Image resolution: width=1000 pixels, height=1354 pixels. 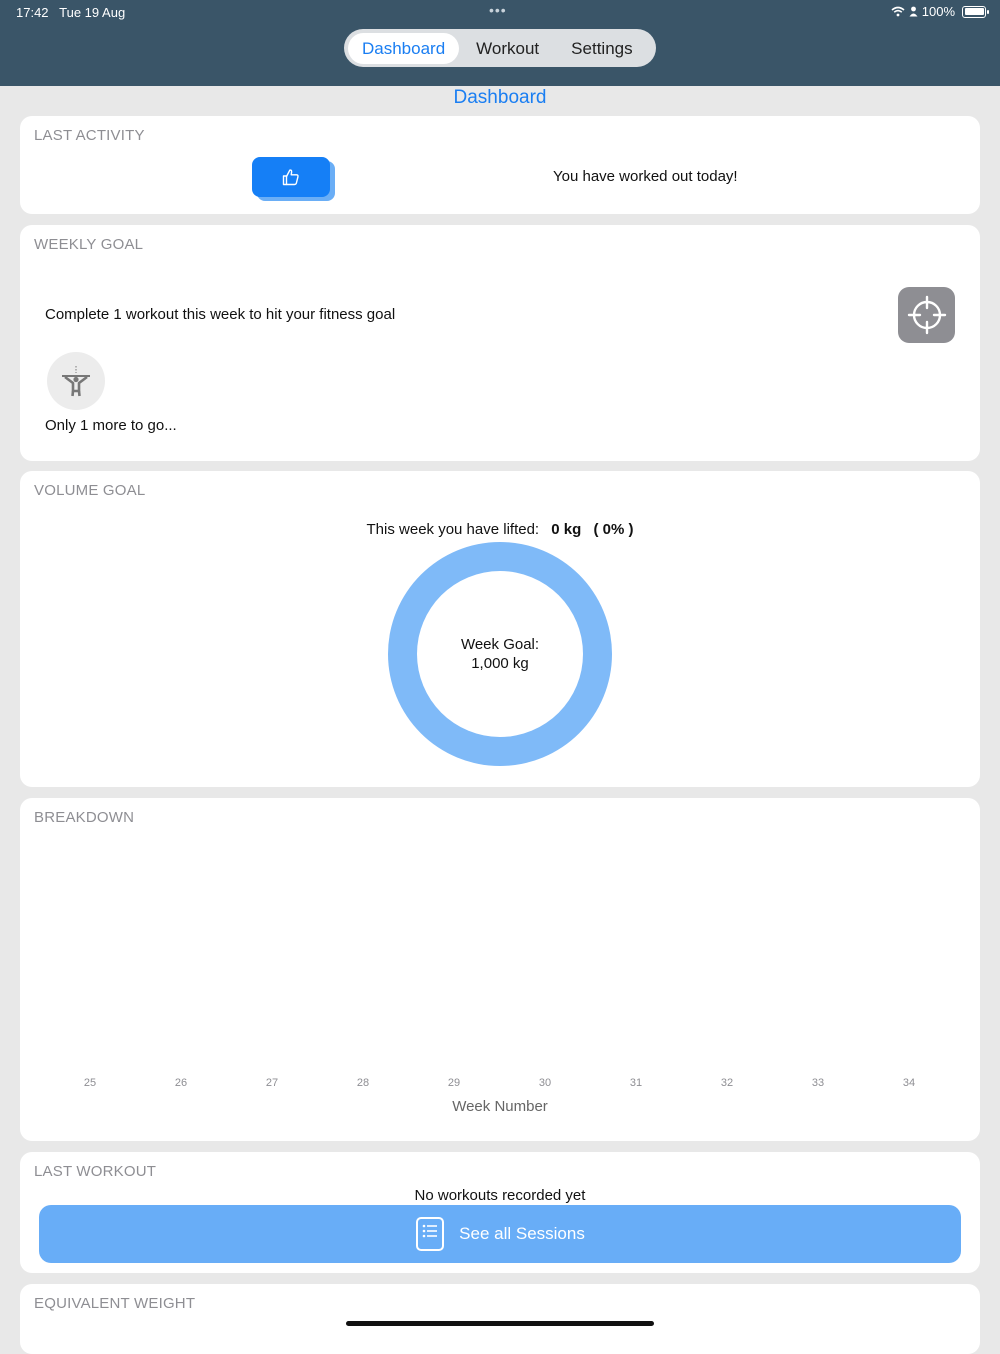 What do you see at coordinates (975, 11) in the screenshot?
I see `battery-icon` at bounding box center [975, 11].